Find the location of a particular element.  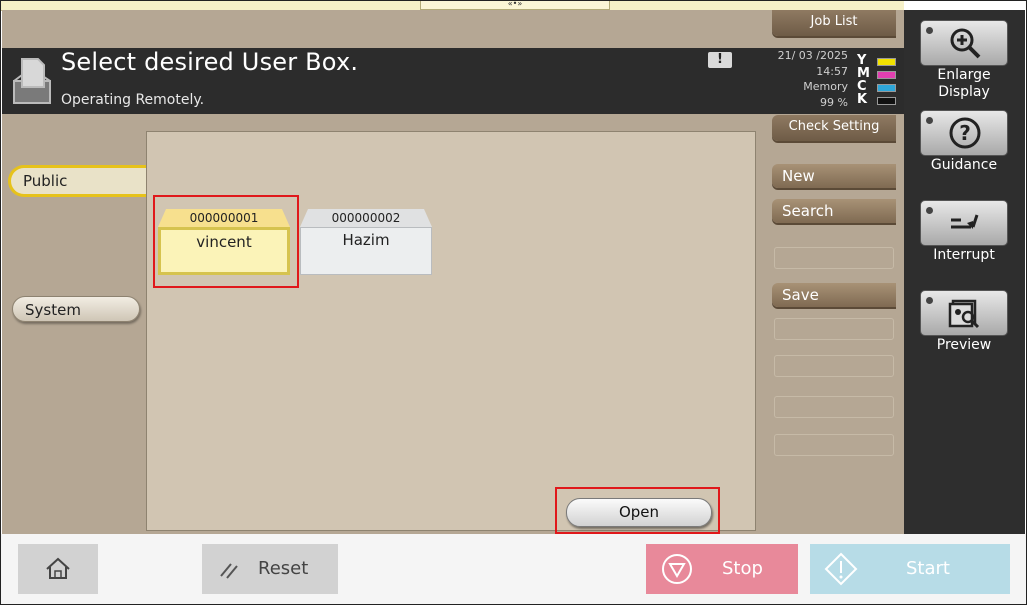

toner-bar-magenta is located at coordinates (886, 75).